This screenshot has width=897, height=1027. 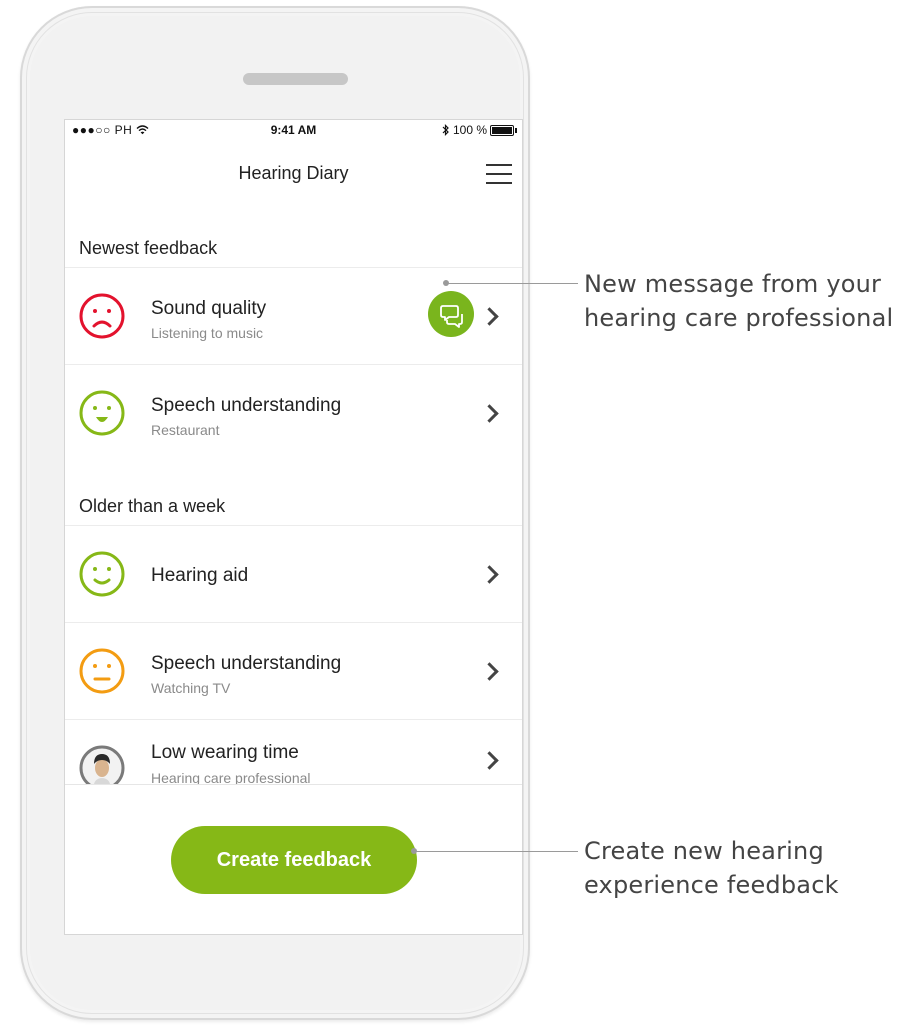 What do you see at coordinates (207, 333) in the screenshot?
I see `item-subtitle: Listening to music` at bounding box center [207, 333].